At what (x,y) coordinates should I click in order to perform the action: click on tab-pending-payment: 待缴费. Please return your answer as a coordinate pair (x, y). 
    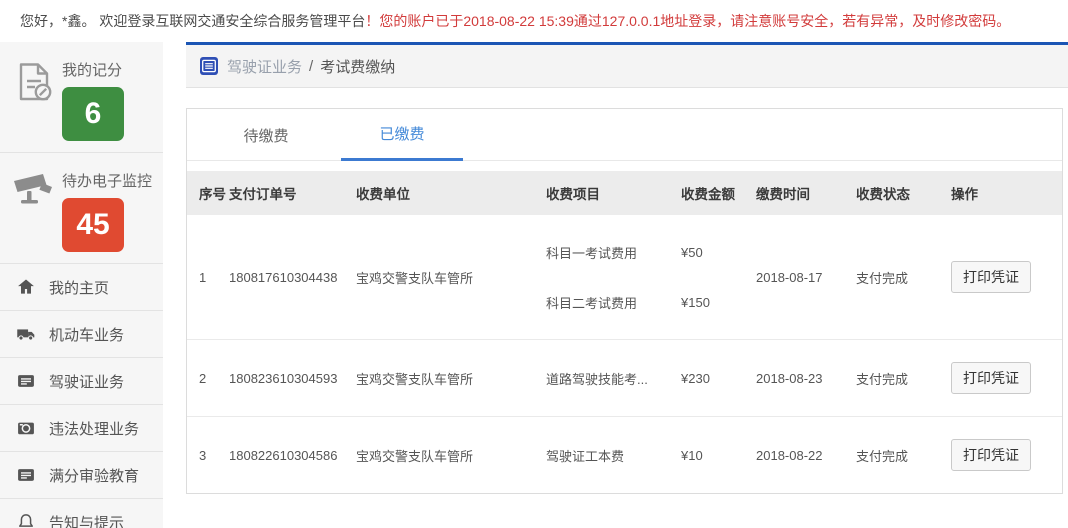
    Looking at the image, I should click on (266, 135).